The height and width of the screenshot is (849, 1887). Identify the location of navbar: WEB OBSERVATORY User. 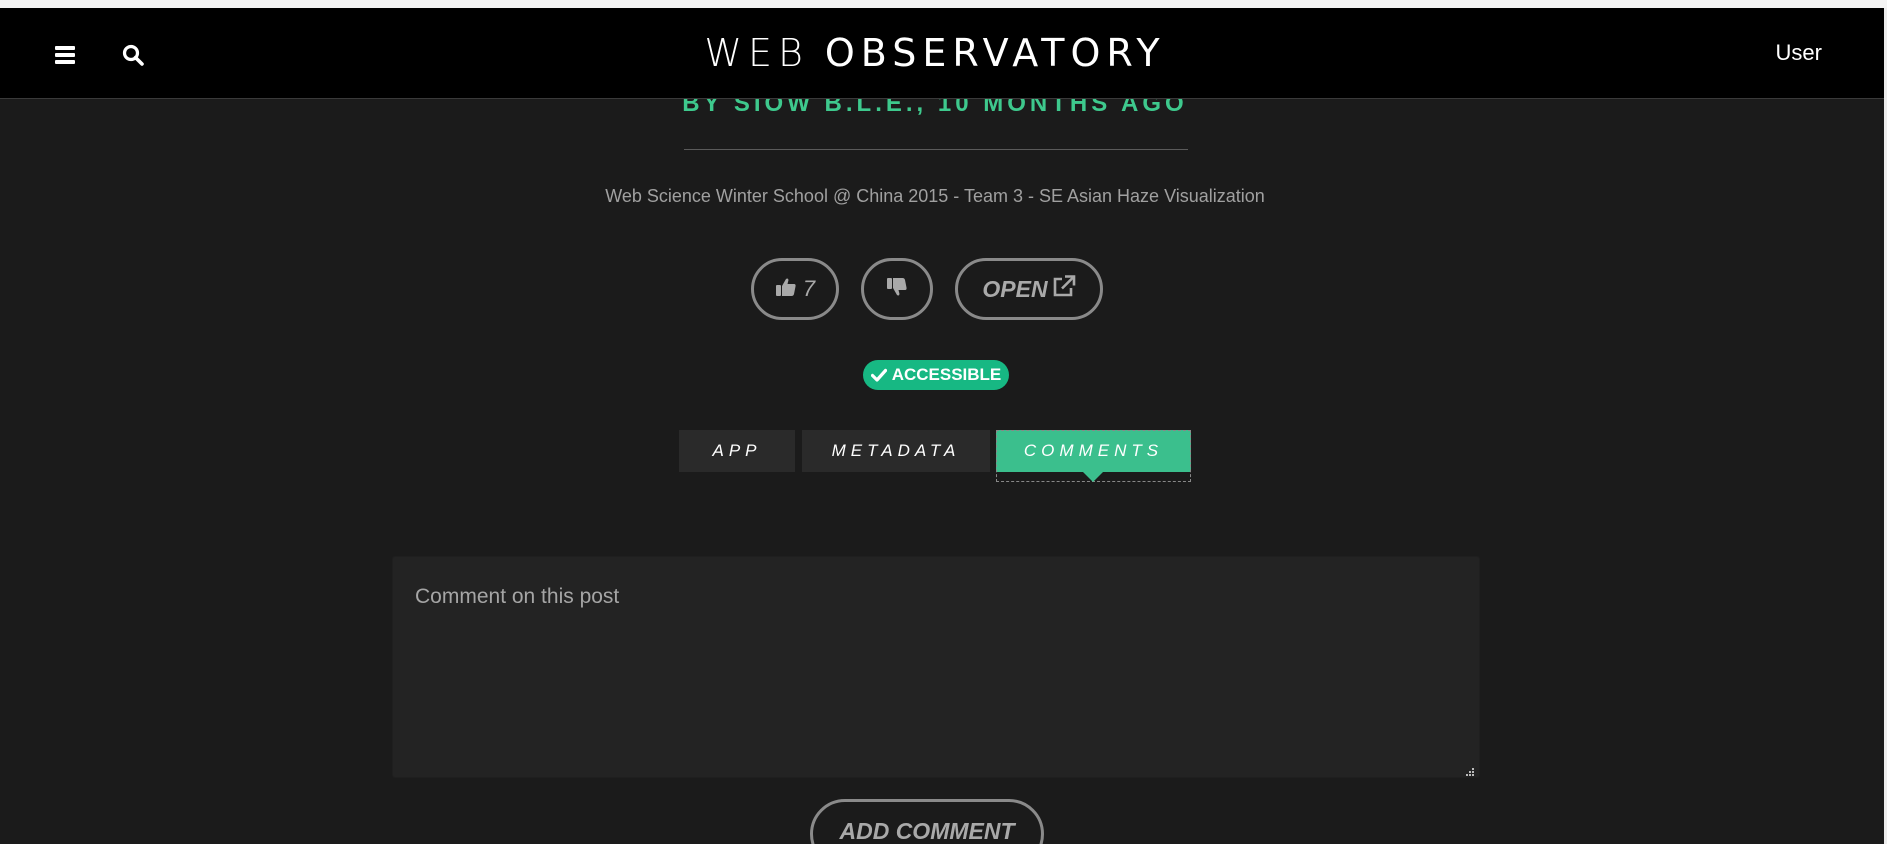
(942, 53).